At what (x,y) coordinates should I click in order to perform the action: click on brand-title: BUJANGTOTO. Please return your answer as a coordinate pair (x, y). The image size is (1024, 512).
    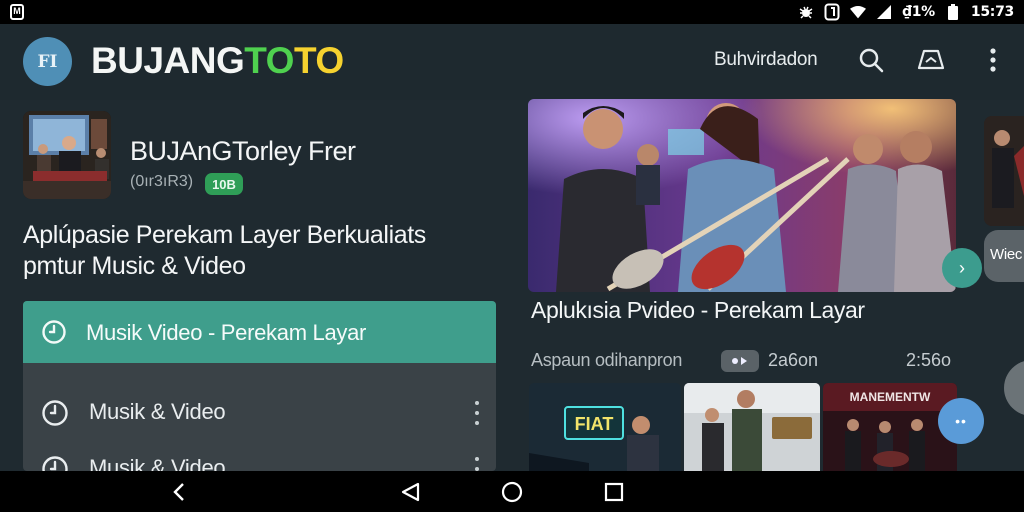
    Looking at the image, I should click on (217, 61).